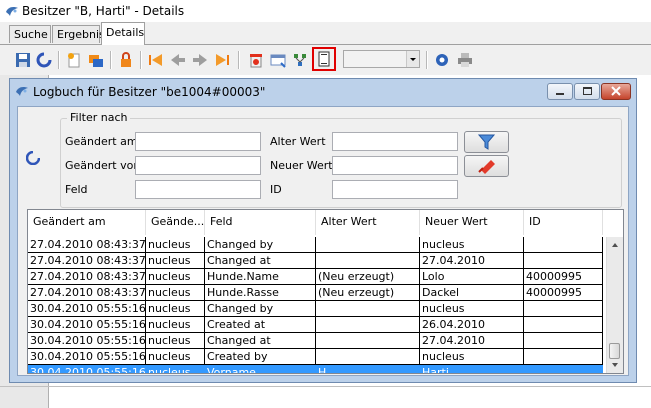  What do you see at coordinates (298, 141) in the screenshot?
I see `alter-wert-label: Alter Wert` at bounding box center [298, 141].